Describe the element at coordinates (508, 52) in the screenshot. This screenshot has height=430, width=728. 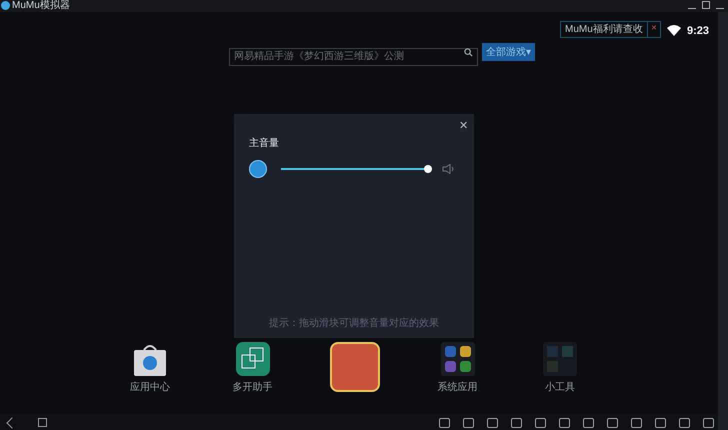
I see `all-games-button: 全部游戏▾` at that location.